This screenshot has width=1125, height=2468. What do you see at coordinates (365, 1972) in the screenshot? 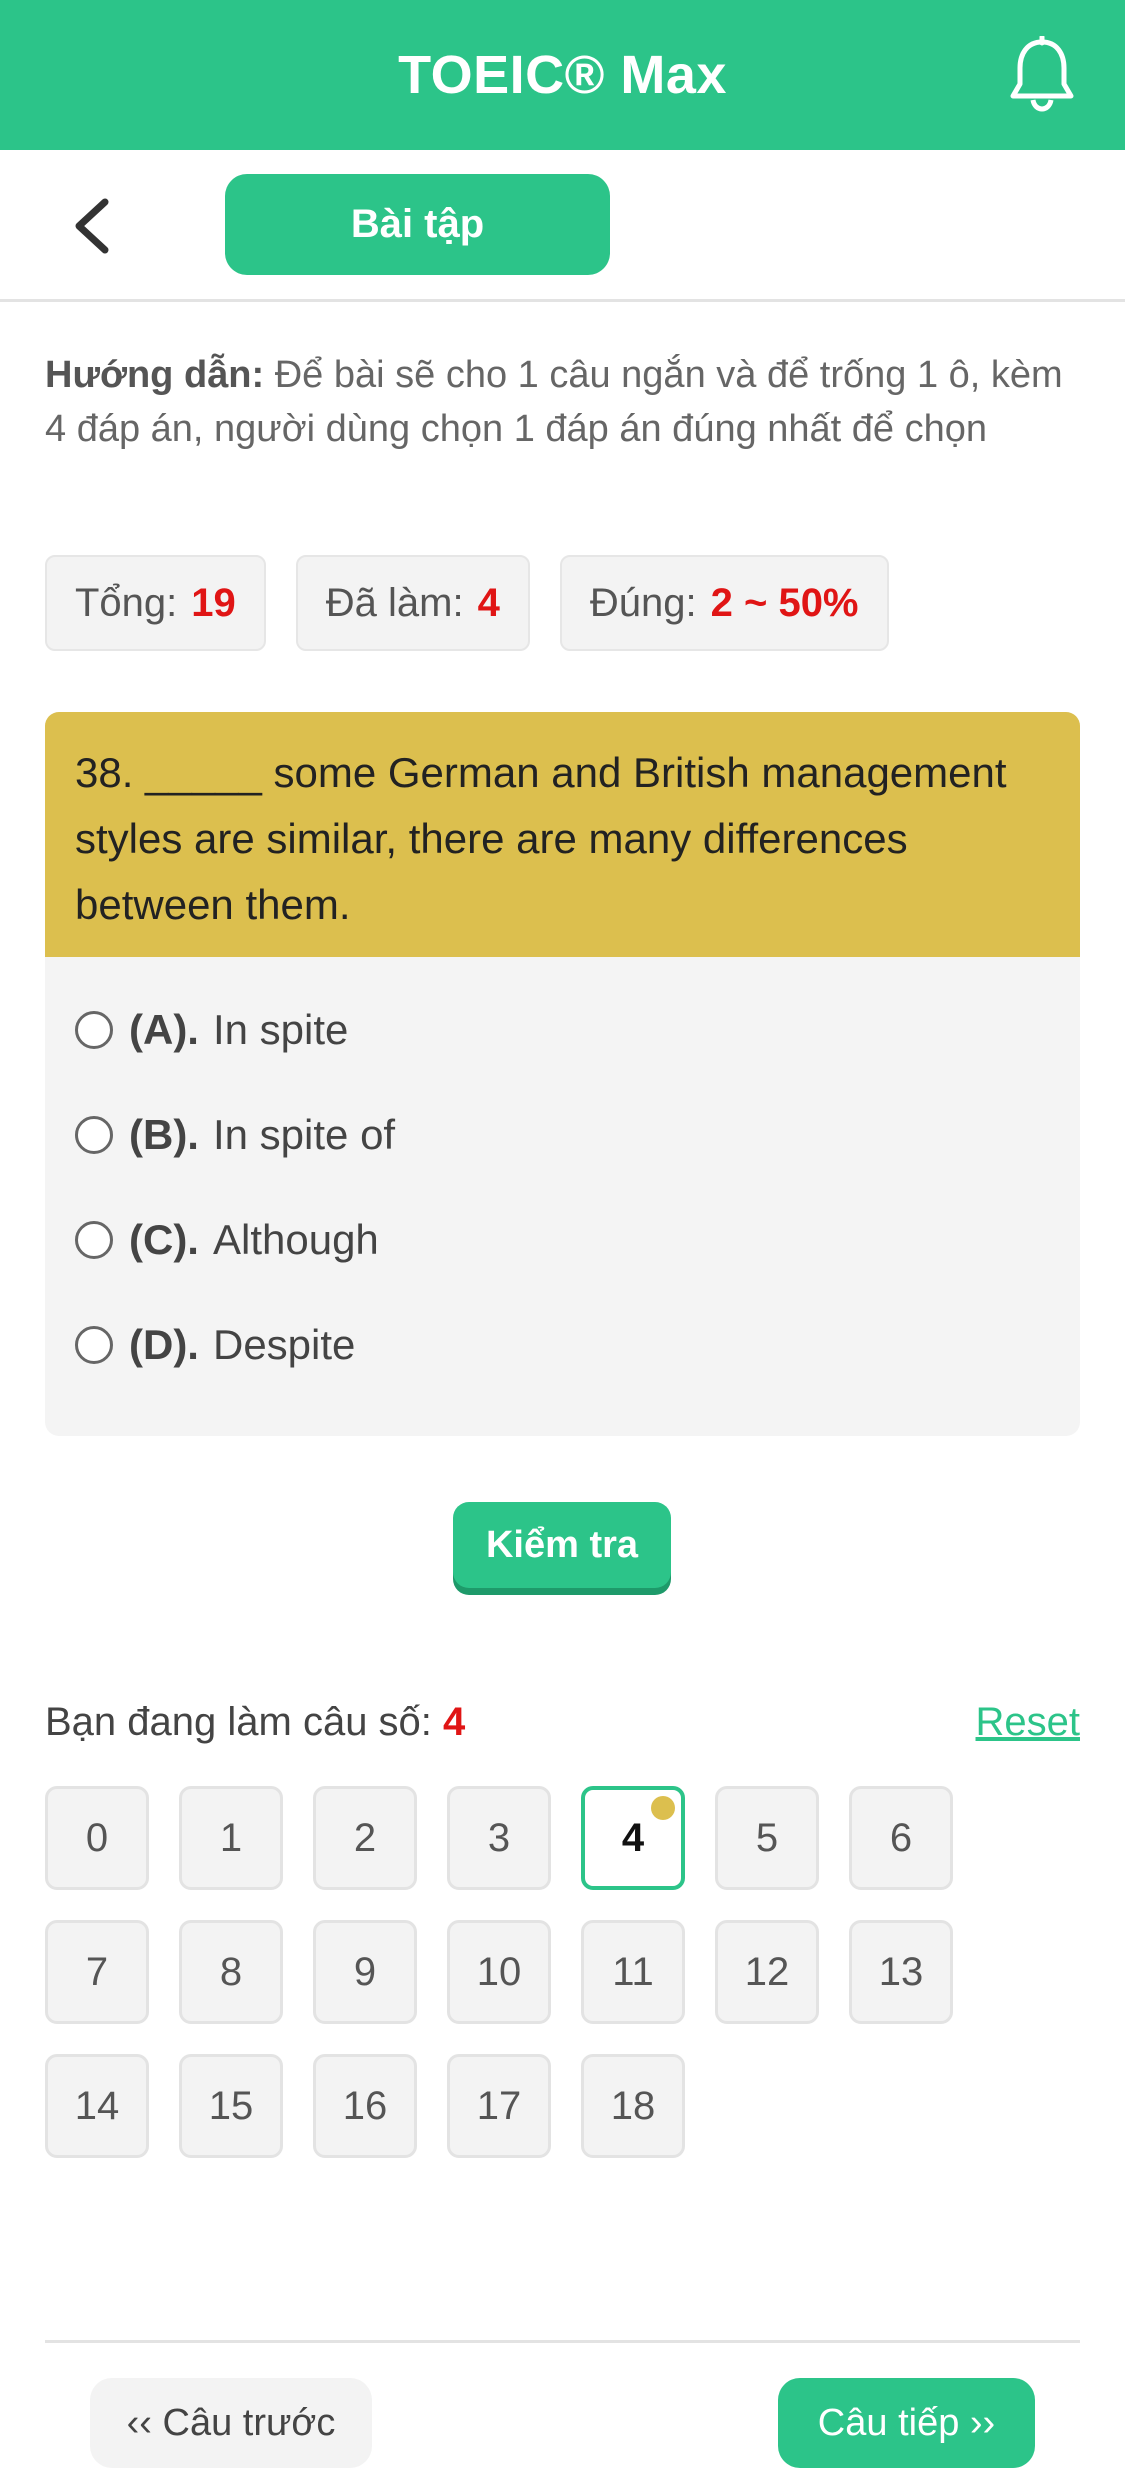
I see `question-number-cell: 9` at bounding box center [365, 1972].